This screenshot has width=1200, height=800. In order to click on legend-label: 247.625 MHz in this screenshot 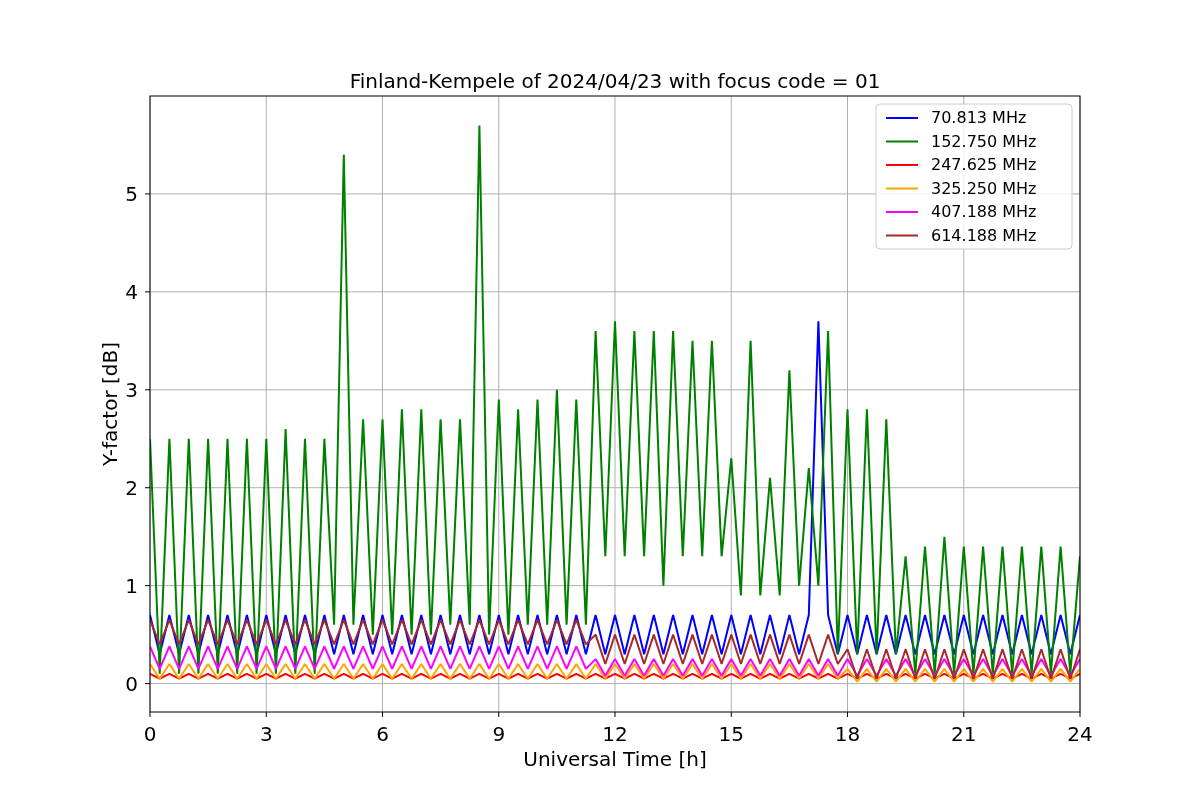, I will do `click(984, 164)`.